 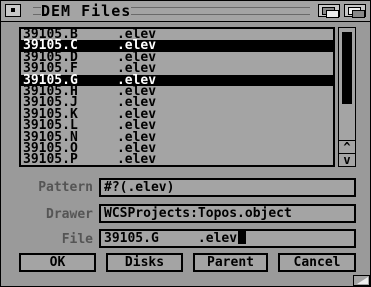 I want to click on file-list-item: 39105.P .elev, so click(x=177, y=159).